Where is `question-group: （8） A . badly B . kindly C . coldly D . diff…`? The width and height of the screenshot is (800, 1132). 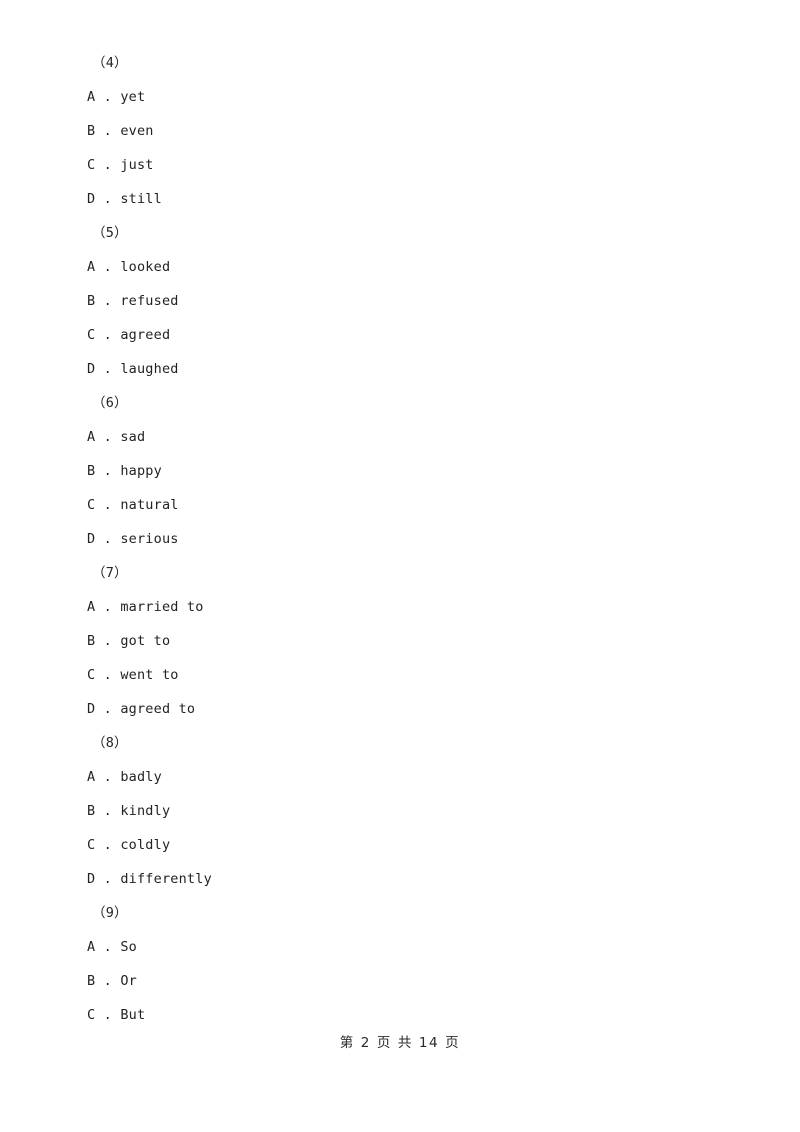 question-group: （8） A . badly B . kindly C . coldly D . diff… is located at coordinates (407, 811).